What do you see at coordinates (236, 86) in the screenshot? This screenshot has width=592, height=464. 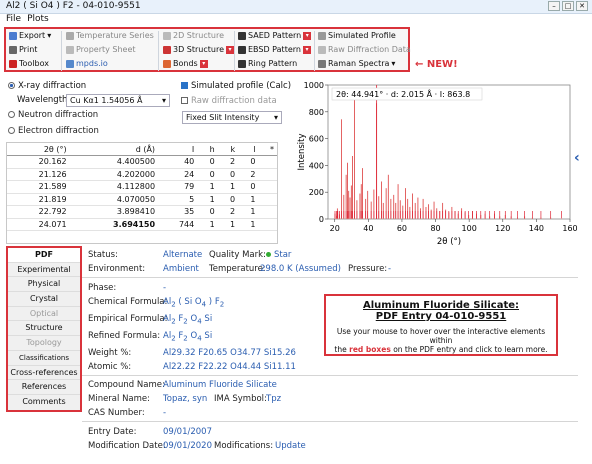 I see `simulated-profile-checkbox: Simulated profile (Calc)` at bounding box center [236, 86].